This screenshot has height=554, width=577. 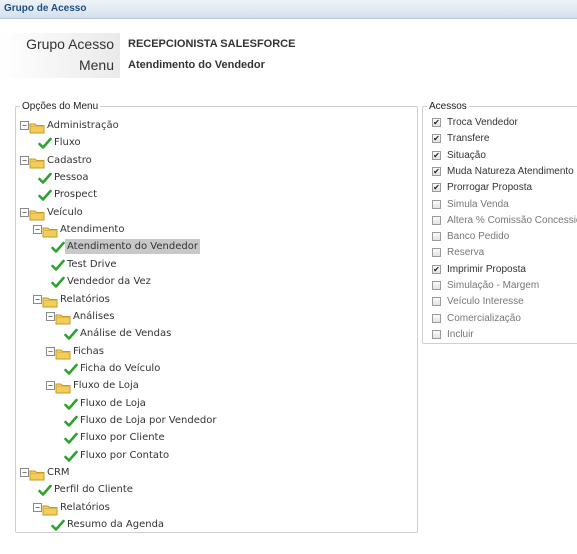 I want to click on tree-leaf-label: Ficha do Veículo, so click(x=120, y=368).